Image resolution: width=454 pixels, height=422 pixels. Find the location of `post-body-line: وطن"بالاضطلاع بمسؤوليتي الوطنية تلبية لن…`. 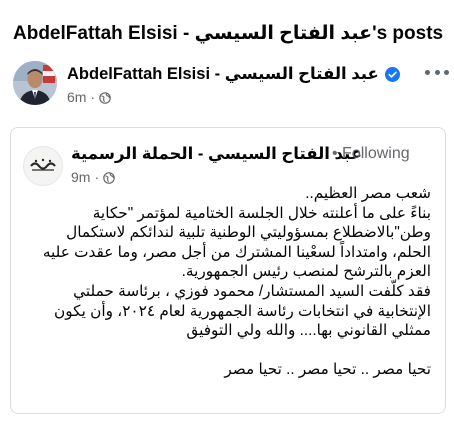

post-body-line: وطن"بالاضطلاع بمسؤوليتي الوطنية تلبية لن… is located at coordinates (248, 233).